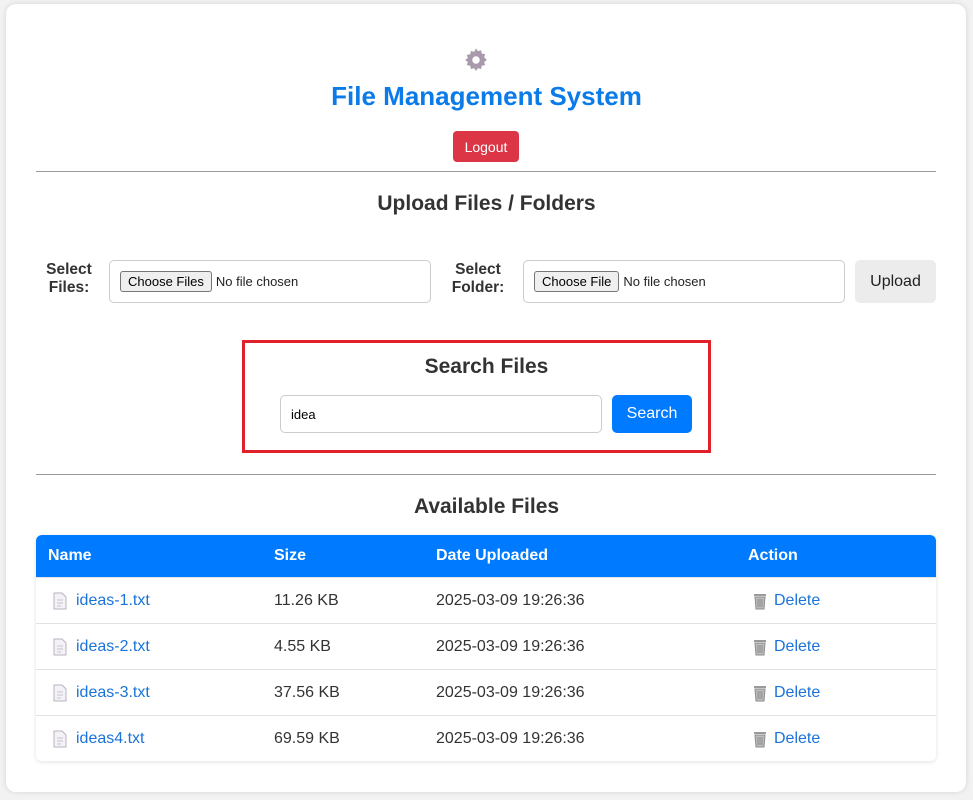 The height and width of the screenshot is (800, 973). I want to click on file-name-cell: ideas4.txt, so click(98, 738).